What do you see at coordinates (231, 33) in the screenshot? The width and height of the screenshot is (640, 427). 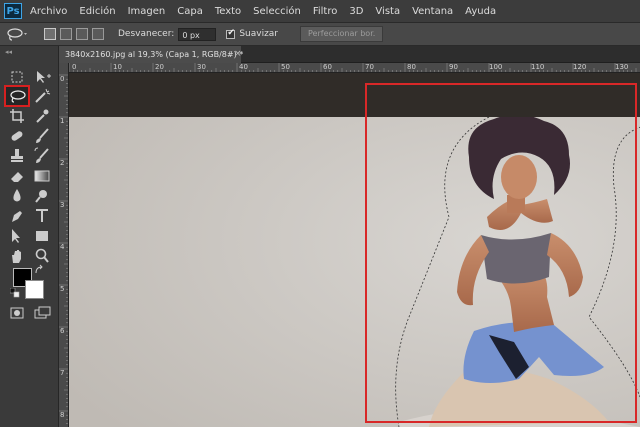 I see `antialias-checkbox` at bounding box center [231, 33].